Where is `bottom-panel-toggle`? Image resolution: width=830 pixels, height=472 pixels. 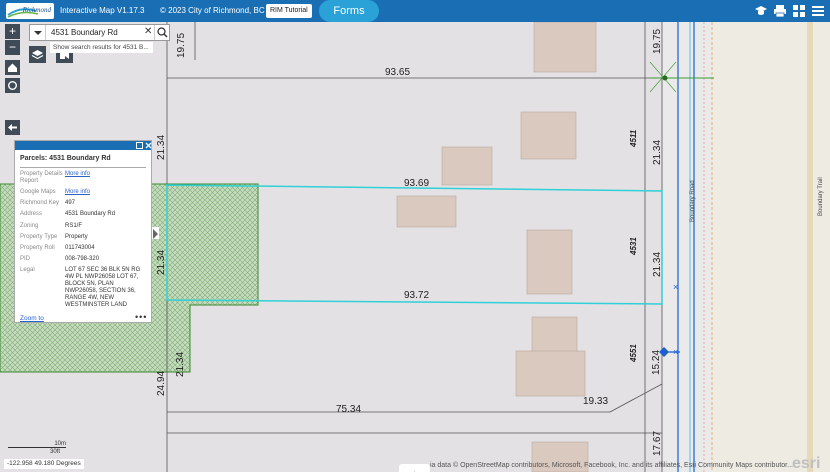 bottom-panel-toggle is located at coordinates (414, 468).